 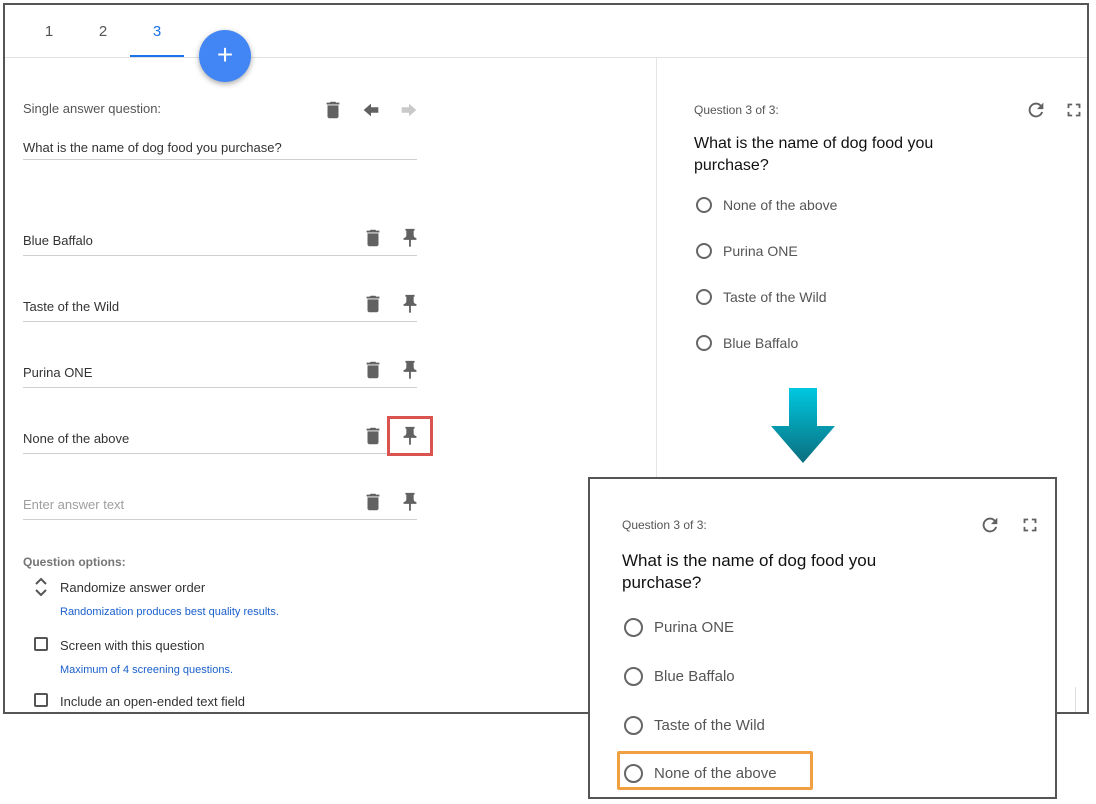 What do you see at coordinates (41, 700) in the screenshot?
I see `open-ended-checkbox` at bounding box center [41, 700].